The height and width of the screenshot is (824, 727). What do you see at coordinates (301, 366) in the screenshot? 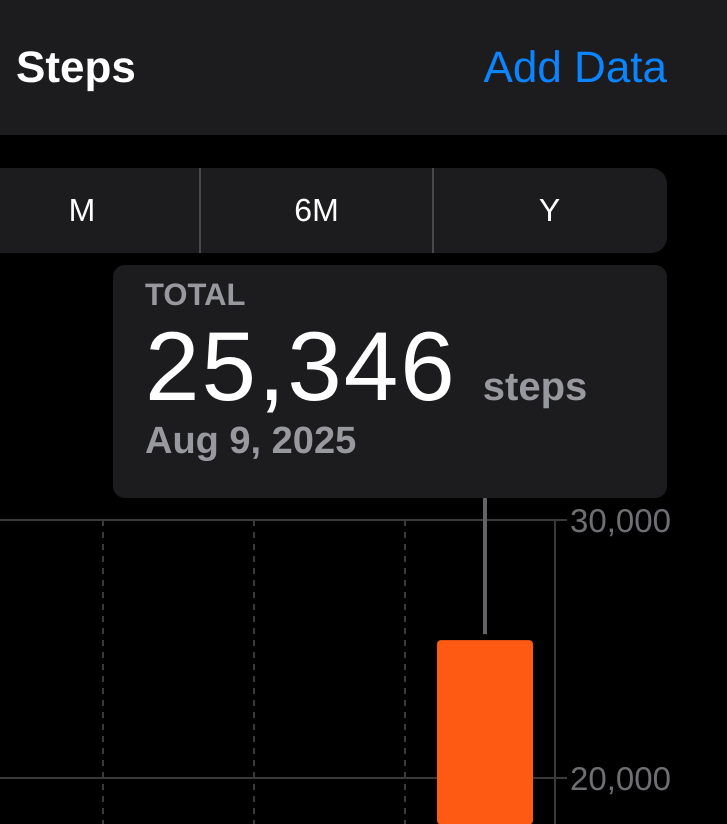
I see `total-value: 25,346` at bounding box center [301, 366].